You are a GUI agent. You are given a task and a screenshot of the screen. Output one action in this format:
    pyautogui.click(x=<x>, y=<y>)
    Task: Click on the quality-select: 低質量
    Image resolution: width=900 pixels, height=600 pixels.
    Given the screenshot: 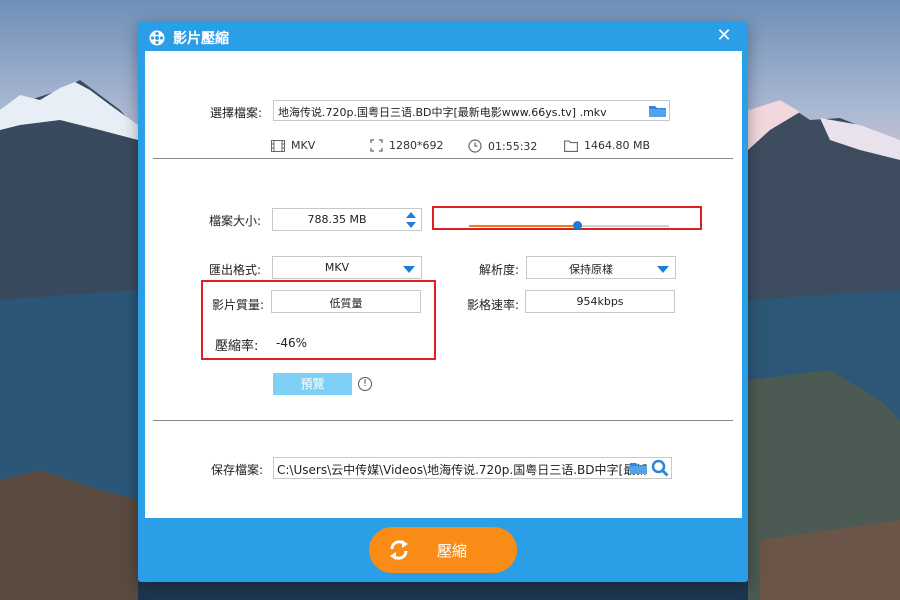 What is the action you would take?
    pyautogui.click(x=346, y=301)
    